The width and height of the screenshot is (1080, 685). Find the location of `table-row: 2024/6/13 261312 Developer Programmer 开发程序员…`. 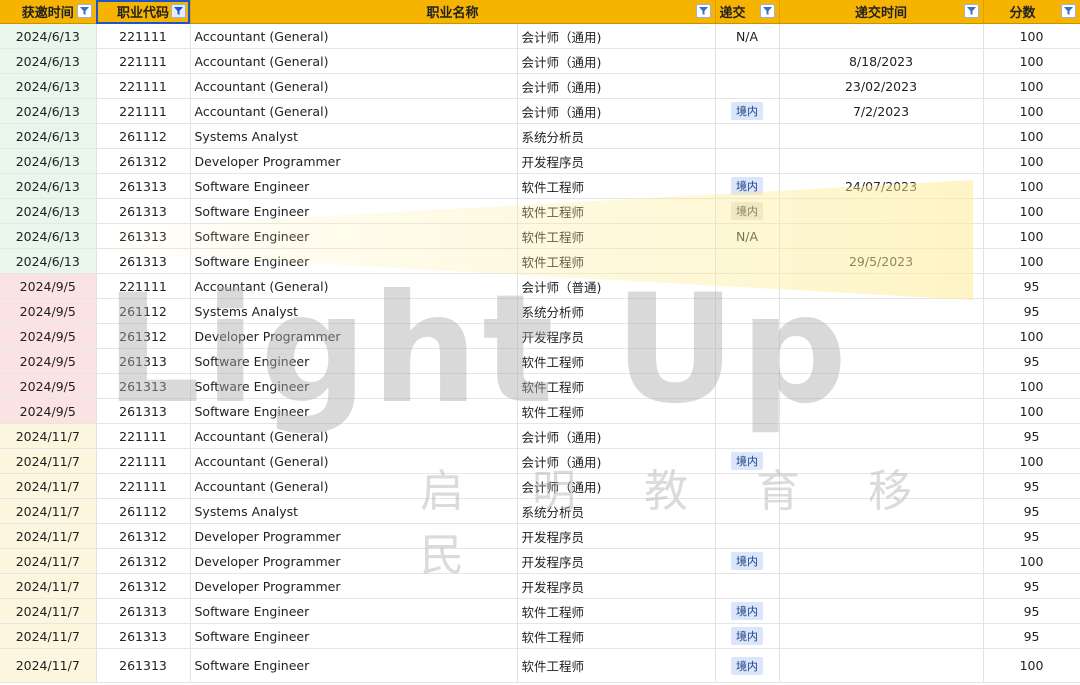

table-row: 2024/6/13 261312 Developer Programmer 开发程序员… is located at coordinates (540, 161).